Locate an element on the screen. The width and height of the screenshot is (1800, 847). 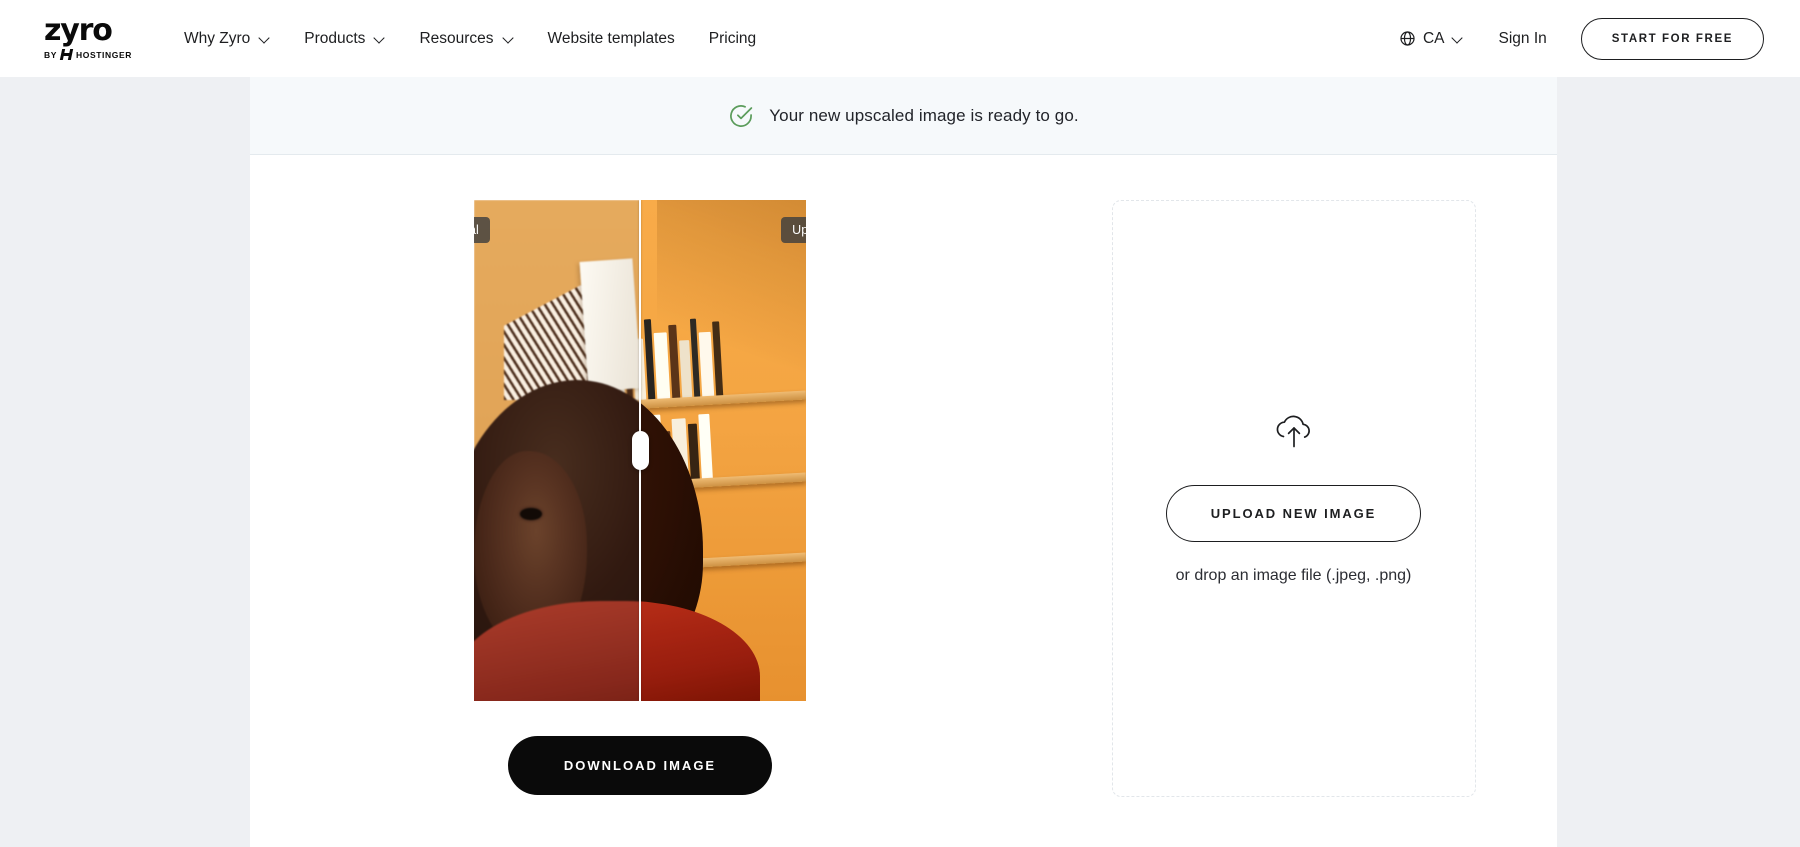
locale-selector: CA is located at coordinates (1431, 39).